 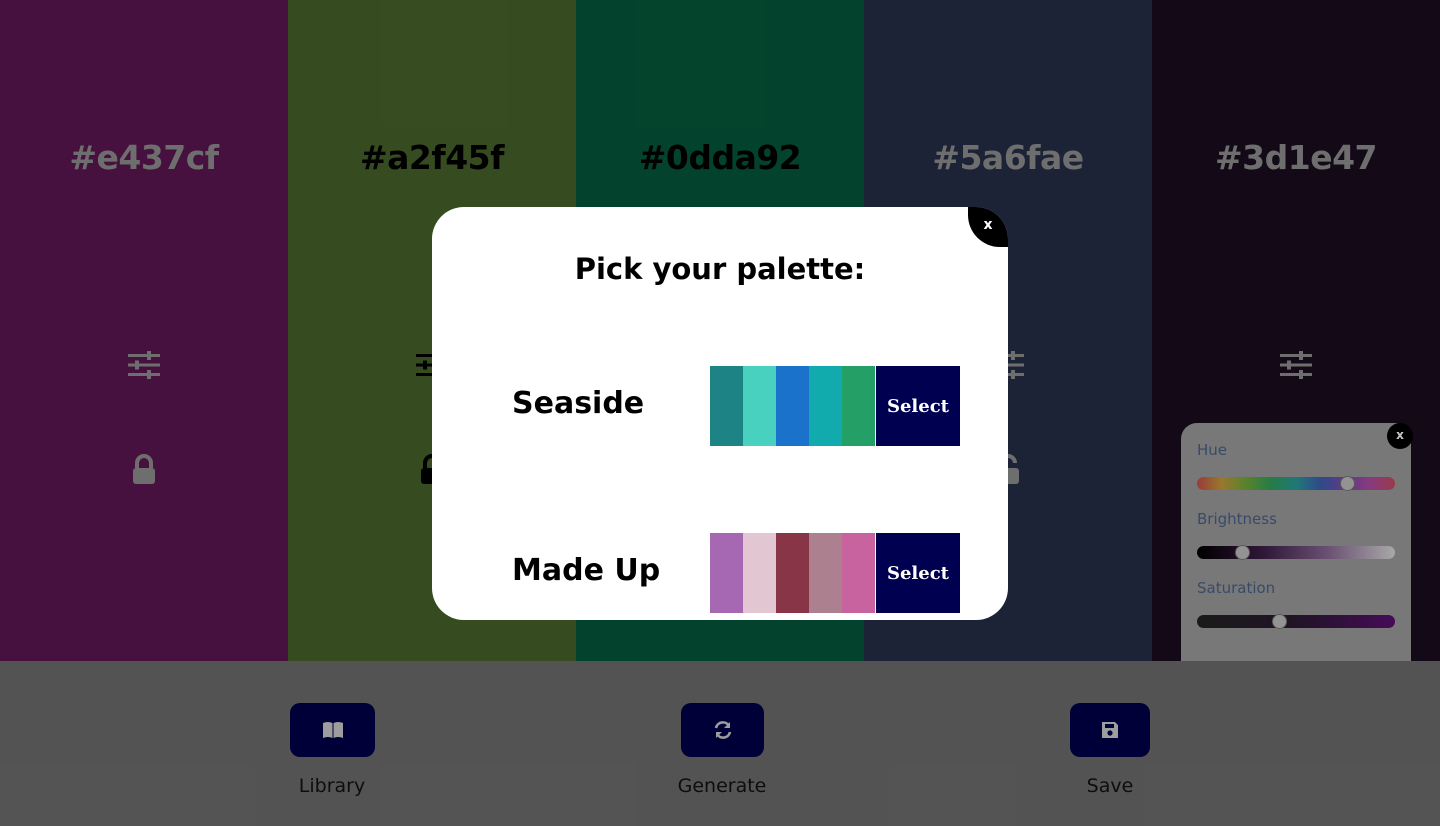 I want to click on lock-icon, so click(x=144, y=470).